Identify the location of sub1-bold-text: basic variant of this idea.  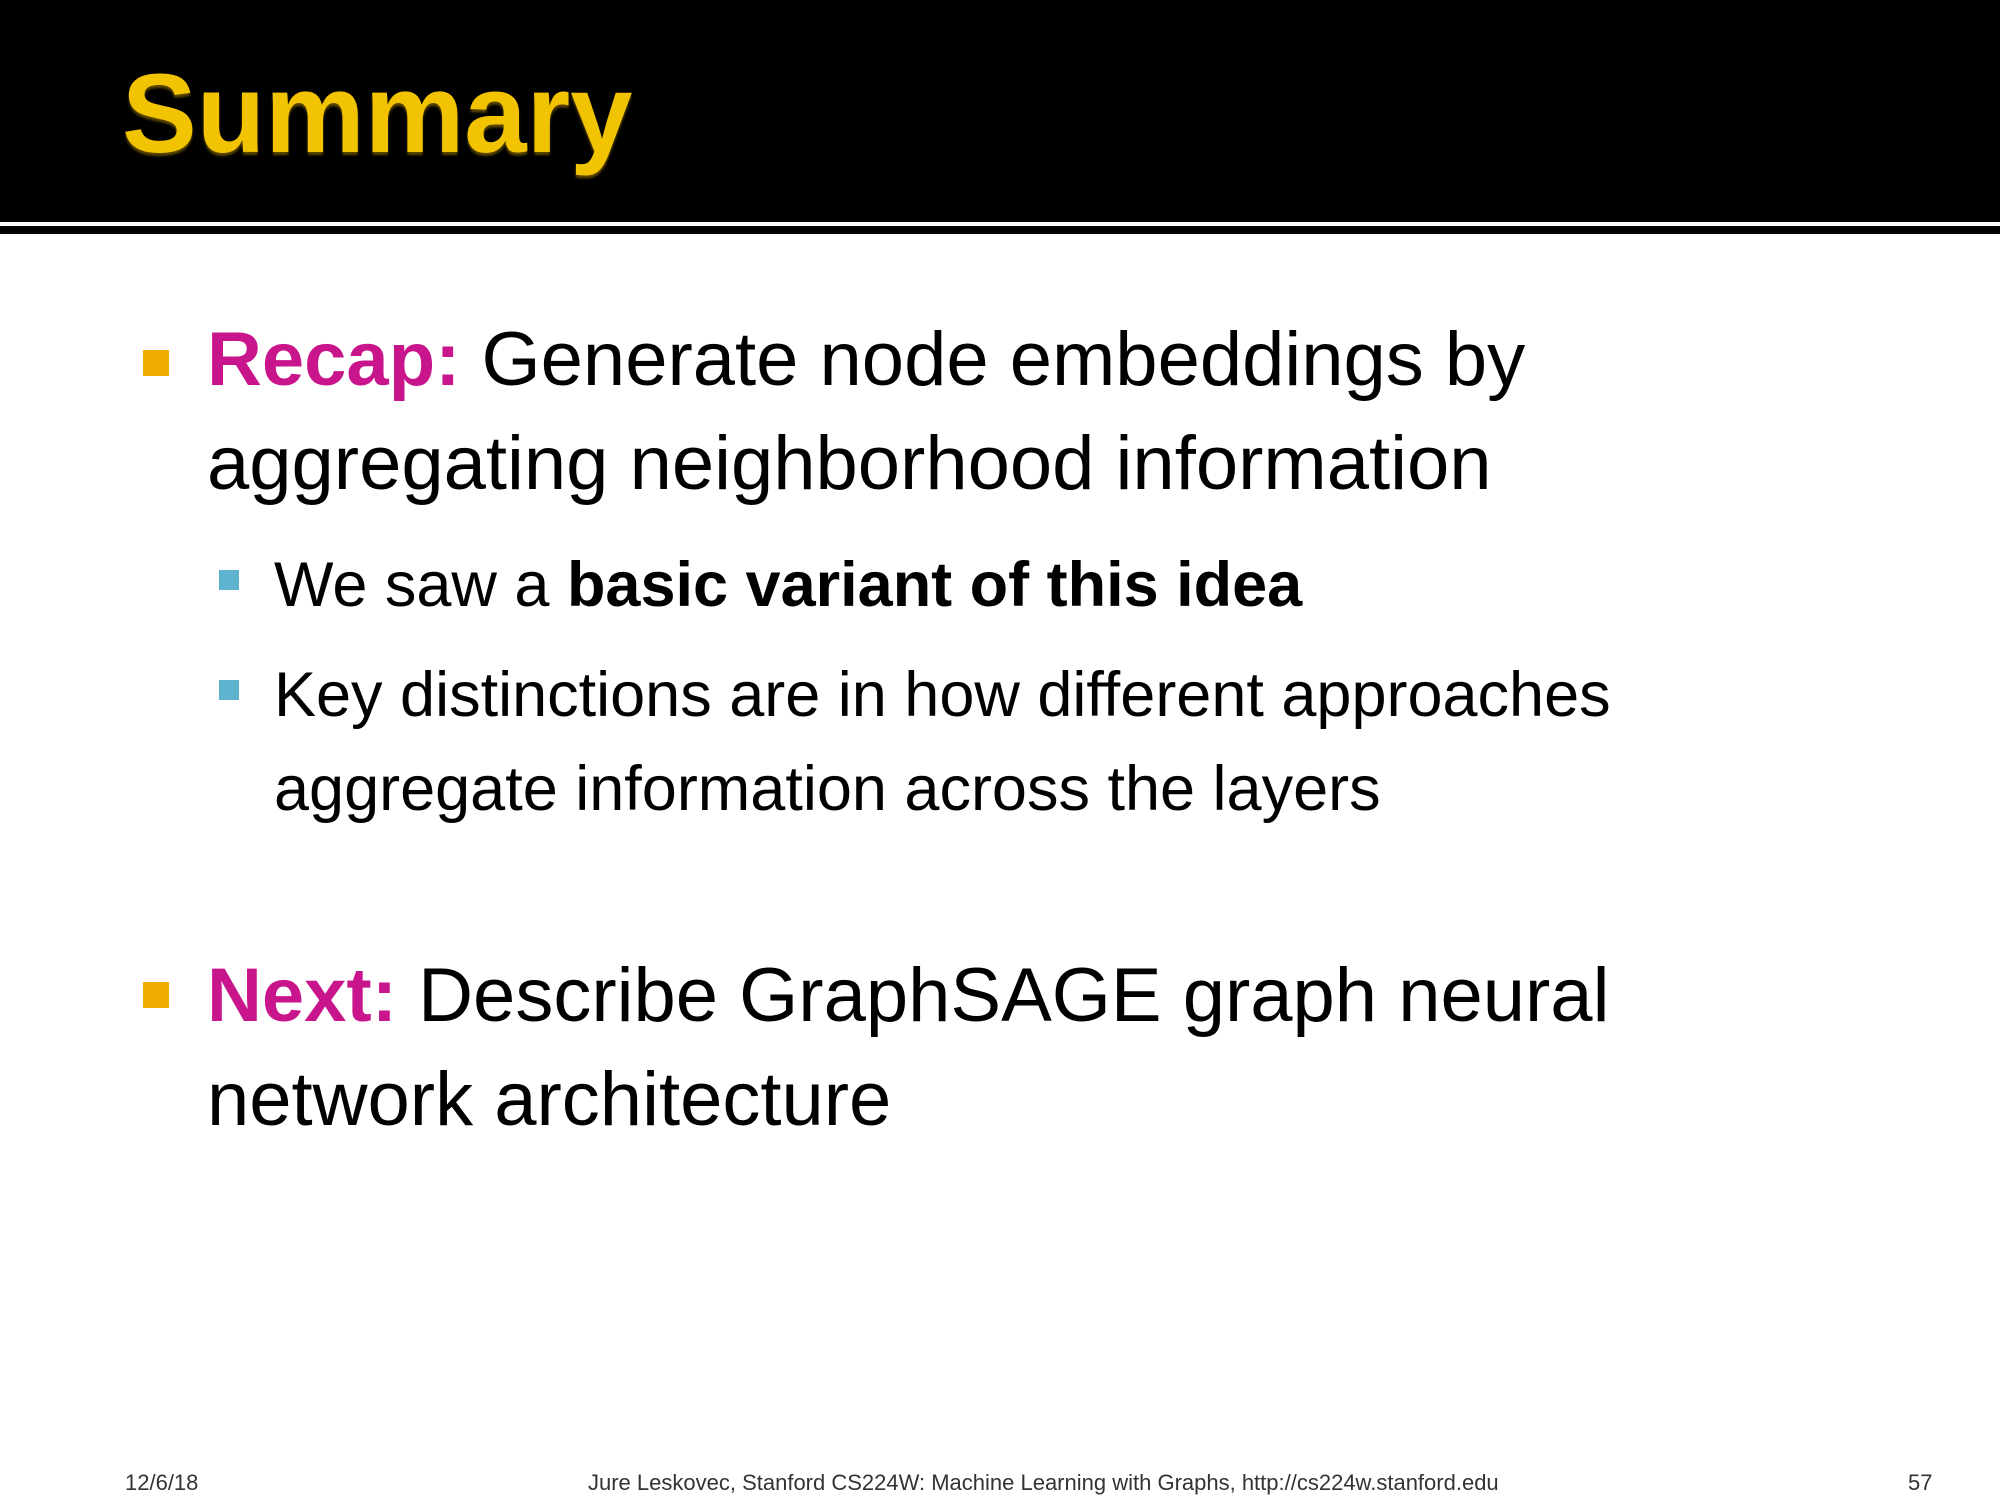
(934, 585).